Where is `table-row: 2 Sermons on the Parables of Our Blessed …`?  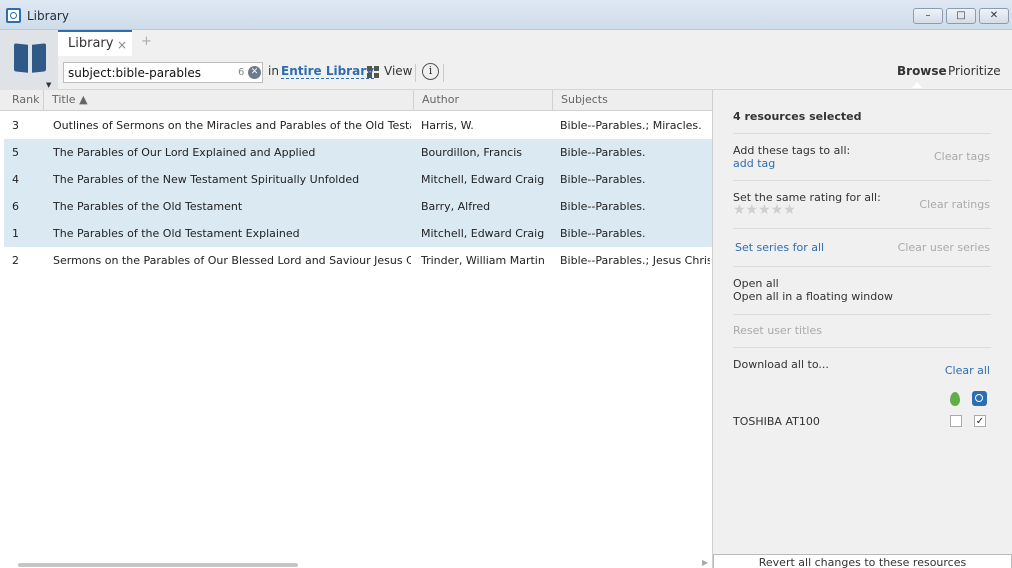
table-row: 2 Sermons on the Parables of Our Blessed … is located at coordinates (358, 260).